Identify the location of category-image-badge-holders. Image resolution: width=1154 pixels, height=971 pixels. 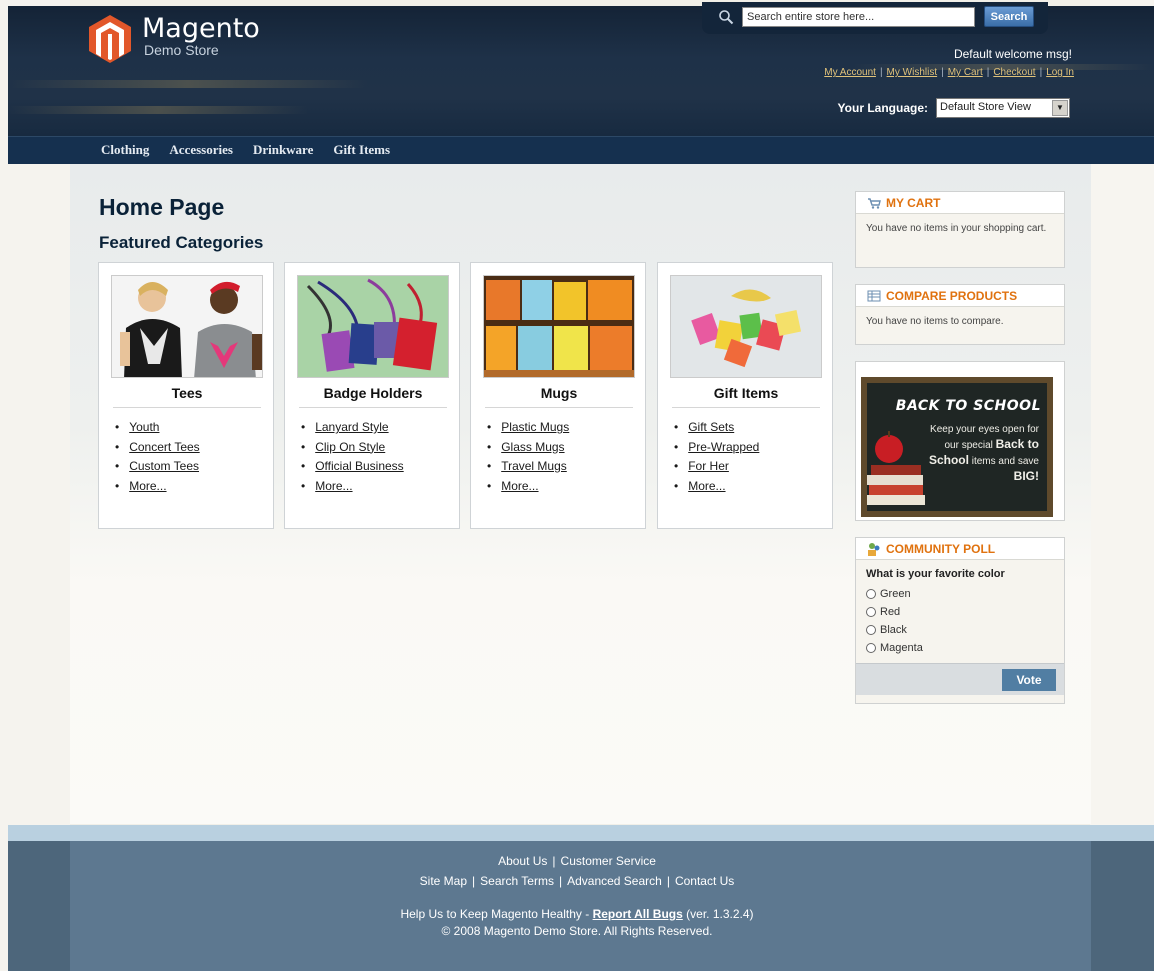
(373, 326).